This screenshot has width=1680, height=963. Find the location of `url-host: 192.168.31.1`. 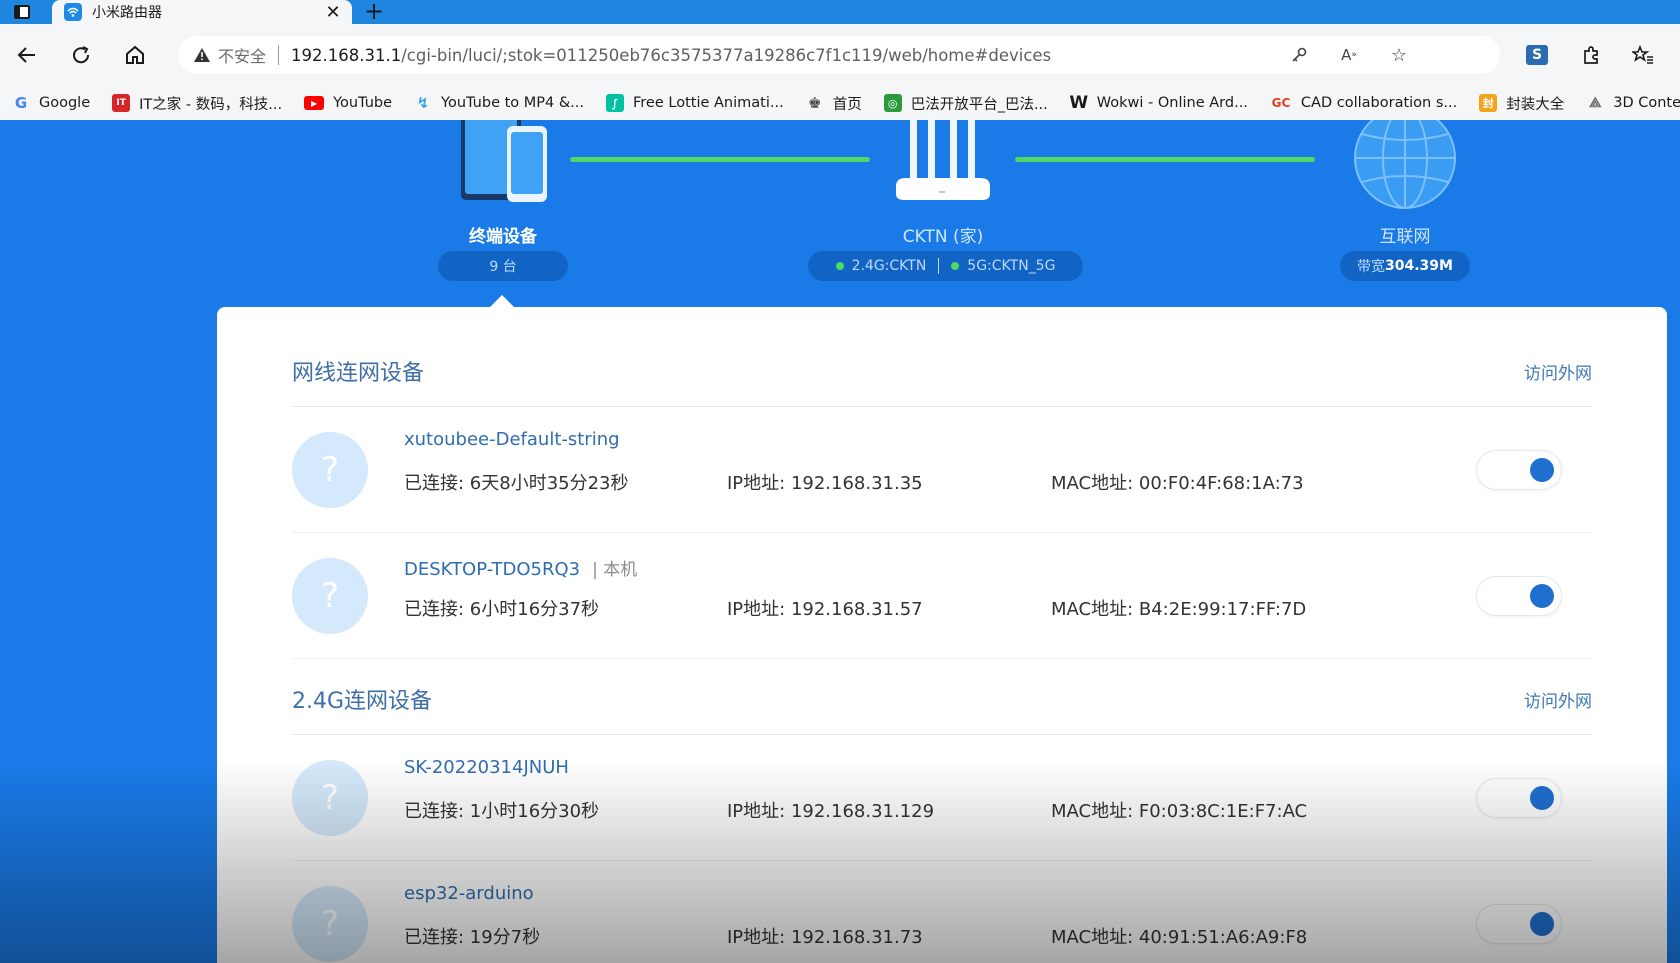

url-host: 192.168.31.1 is located at coordinates (346, 55).